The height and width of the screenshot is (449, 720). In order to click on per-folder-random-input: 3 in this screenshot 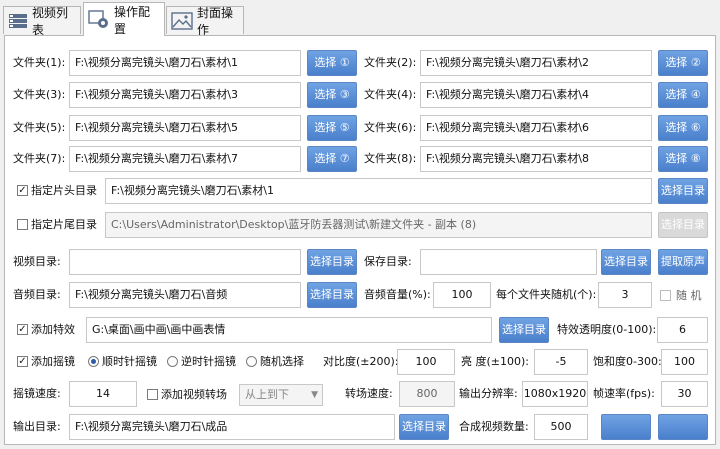, I will do `click(625, 295)`.